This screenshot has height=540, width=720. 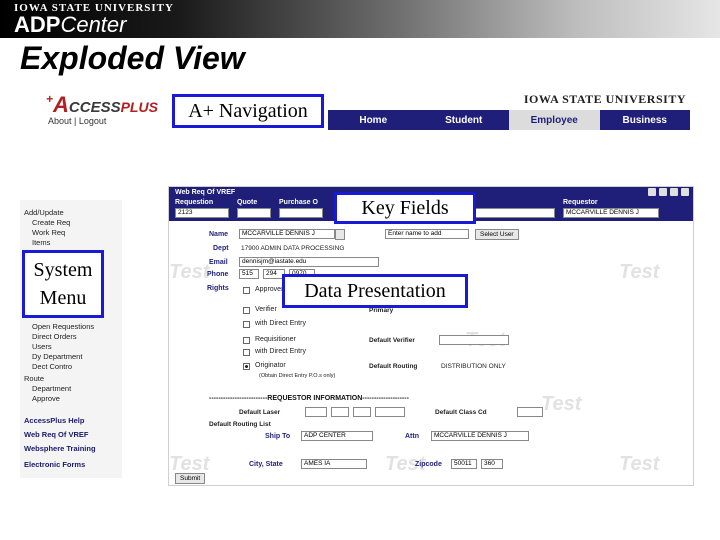 I want to click on submit-button: Submit, so click(x=190, y=478).